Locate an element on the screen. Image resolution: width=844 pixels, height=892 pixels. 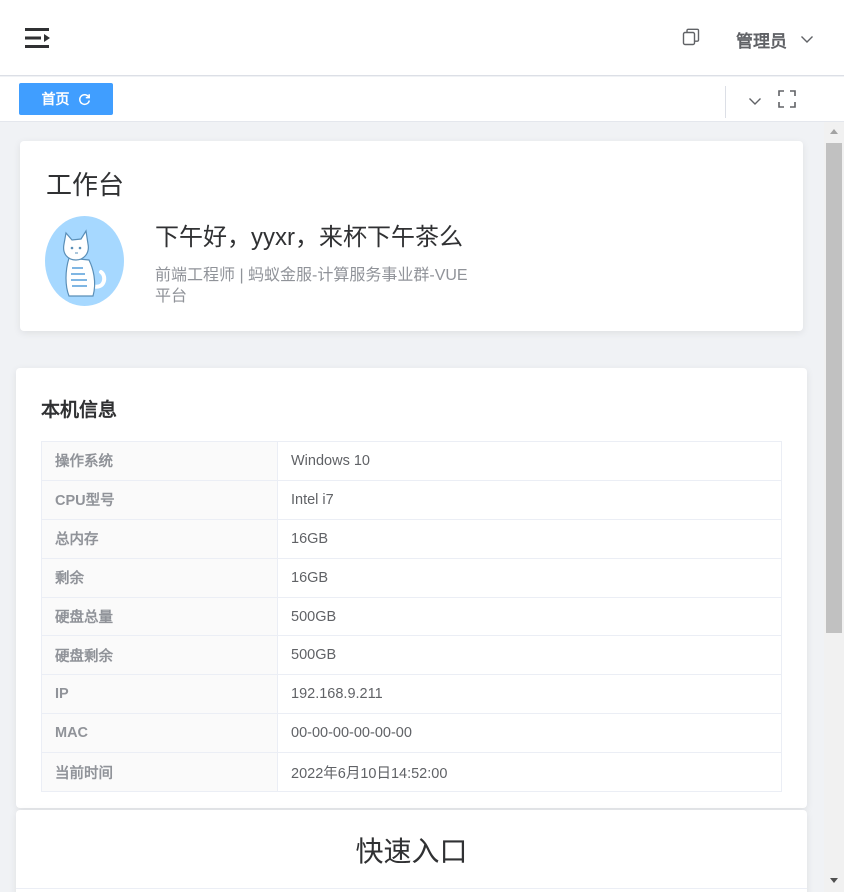
machine-info-title: 本机信息 is located at coordinates (79, 410).